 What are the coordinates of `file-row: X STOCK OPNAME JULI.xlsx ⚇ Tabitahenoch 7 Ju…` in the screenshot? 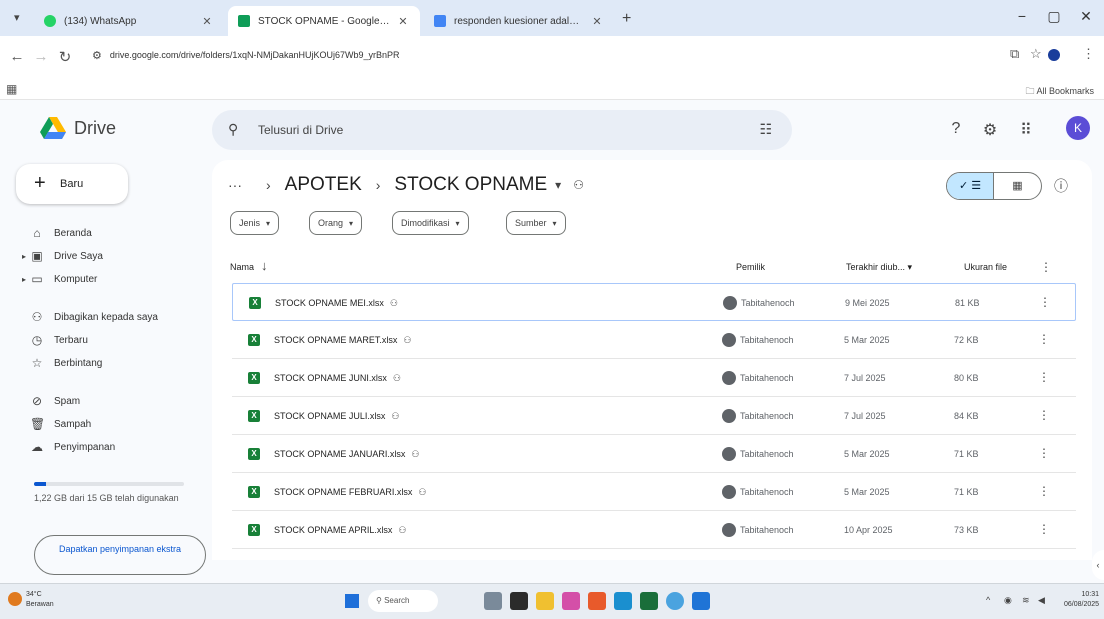 It's located at (654, 416).